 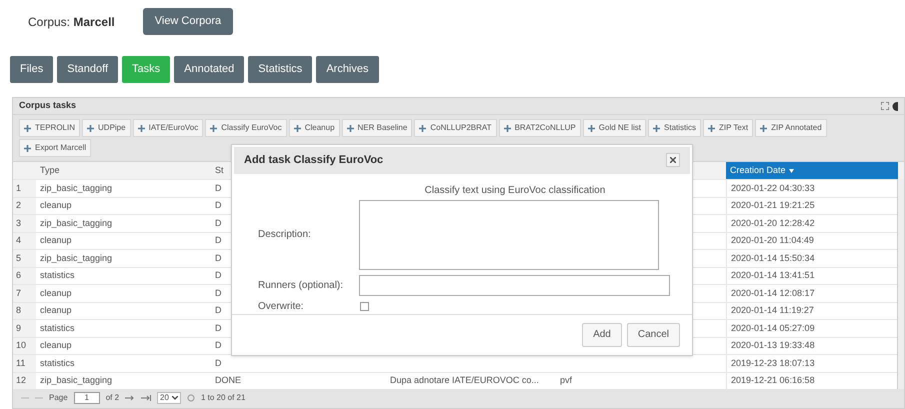 What do you see at coordinates (19, 310) in the screenshot?
I see `row-number: 8` at bounding box center [19, 310].